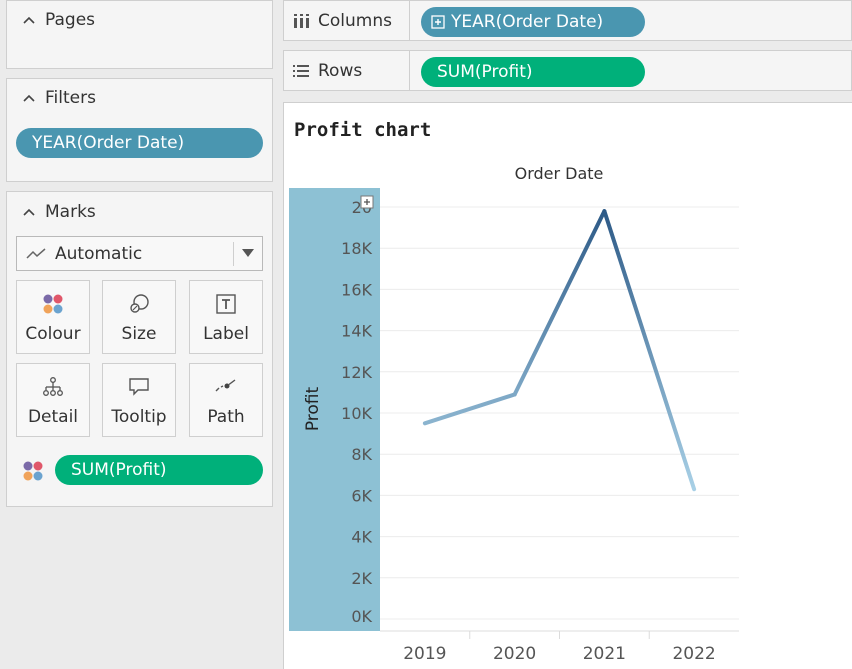 The width and height of the screenshot is (852, 669). Describe the element at coordinates (361, 616) in the screenshot. I see `y-tick-label: 0K` at that location.